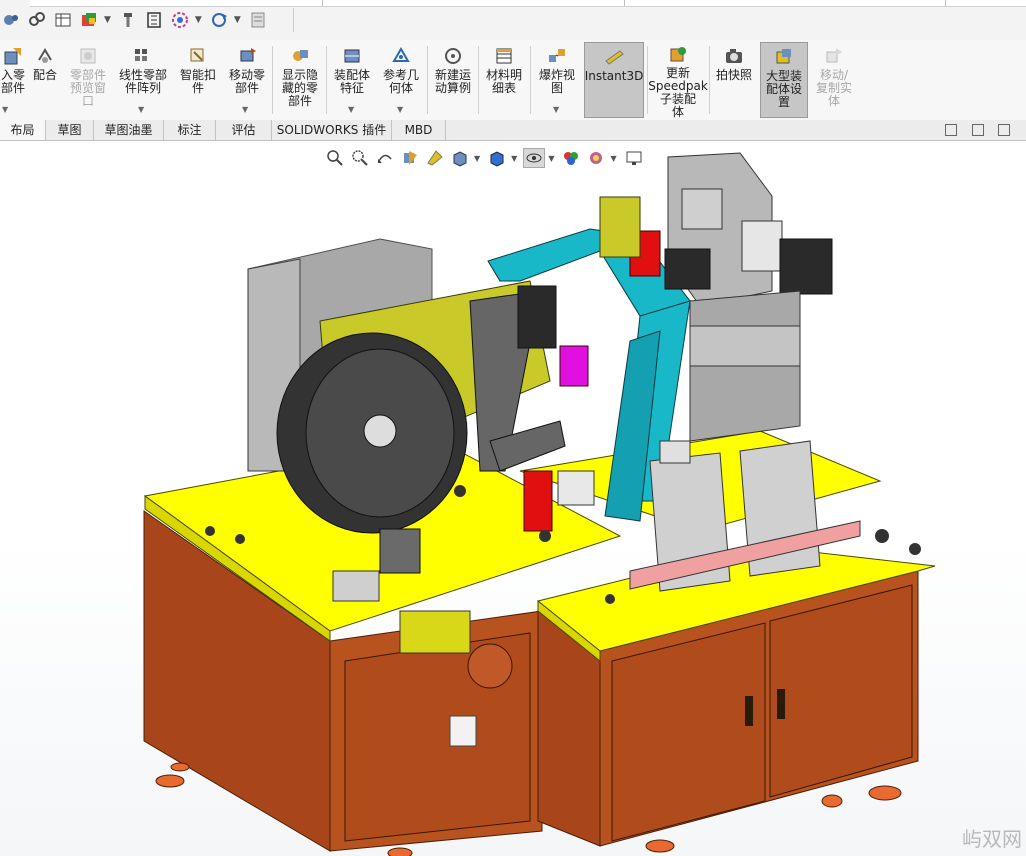  I want to click on motion-study-icon, so click(453, 56).